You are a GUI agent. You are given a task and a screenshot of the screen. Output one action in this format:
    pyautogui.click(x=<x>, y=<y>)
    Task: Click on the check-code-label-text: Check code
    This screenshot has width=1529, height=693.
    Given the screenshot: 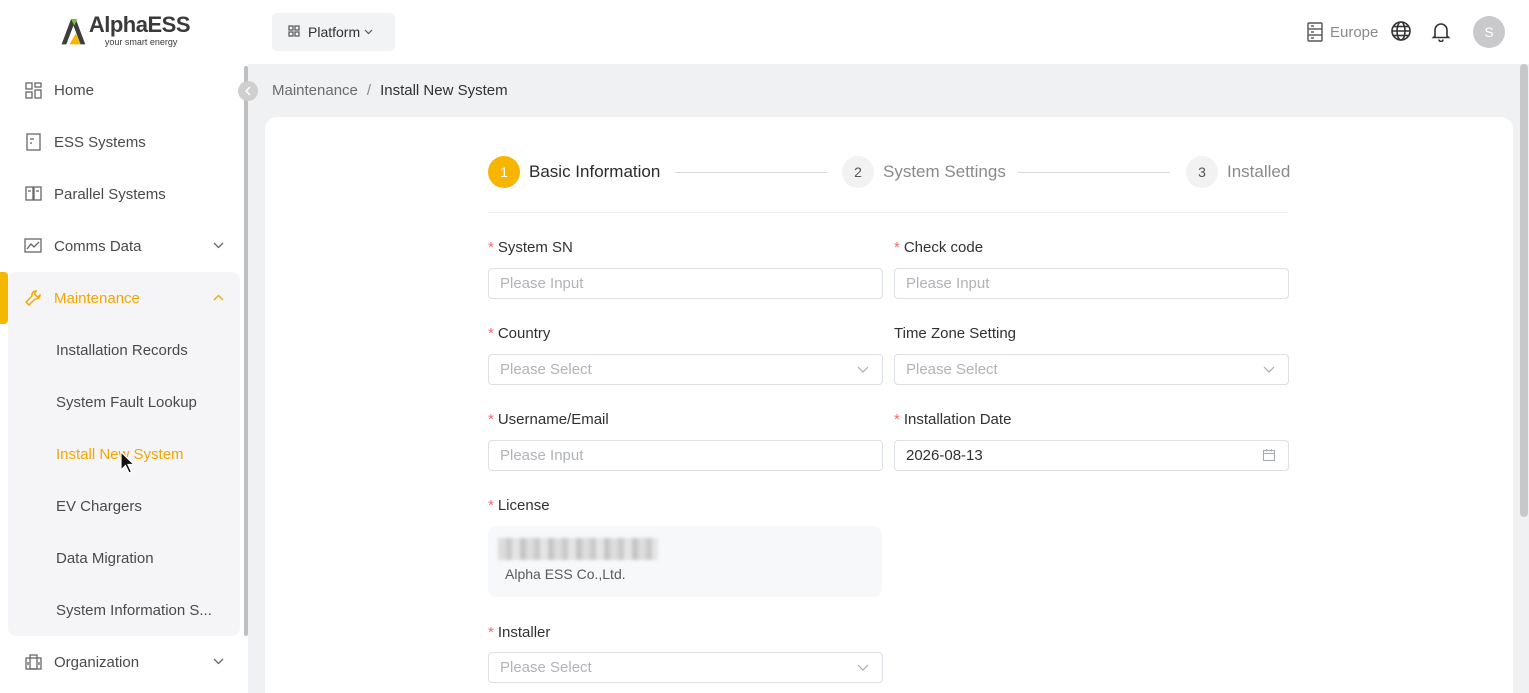 What is the action you would take?
    pyautogui.click(x=943, y=247)
    